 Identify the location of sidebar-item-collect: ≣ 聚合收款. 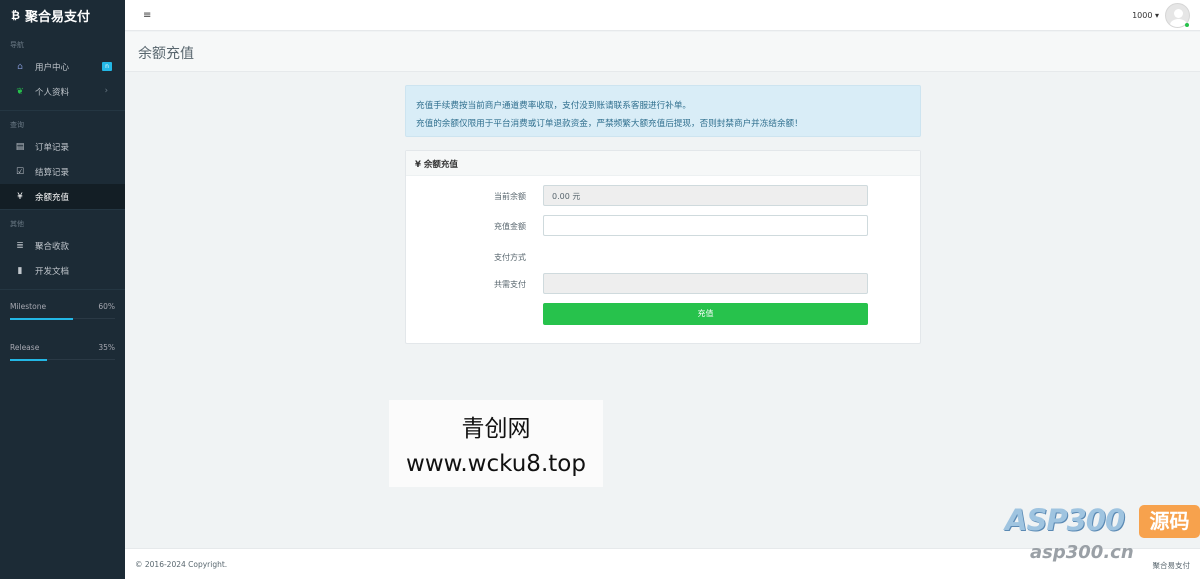
(62, 245).